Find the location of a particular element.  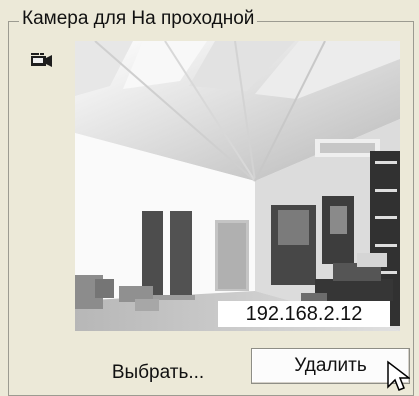

camera-ip-address: 192.168.2.12 is located at coordinates (304, 314).